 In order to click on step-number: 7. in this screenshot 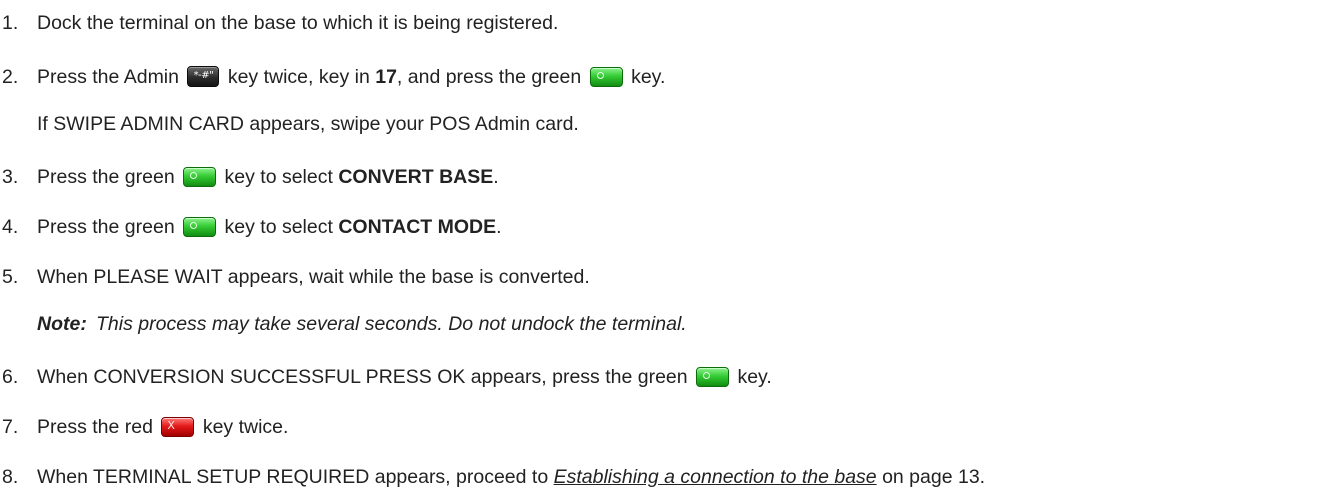, I will do `click(10, 427)`.